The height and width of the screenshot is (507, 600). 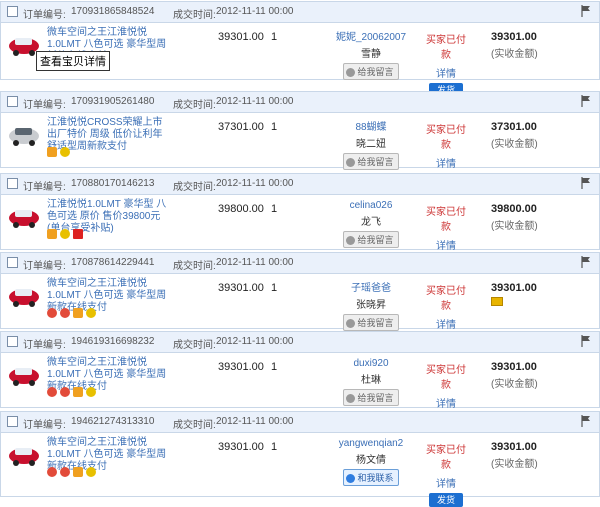 I want to click on order-no: 170878614229441, so click(x=113, y=262).